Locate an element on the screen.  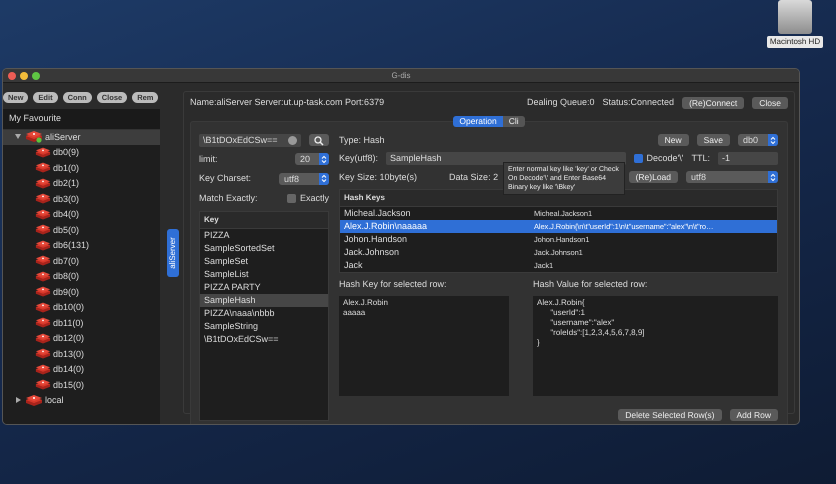
tree-item-label: db2(1) is located at coordinates (66, 183).